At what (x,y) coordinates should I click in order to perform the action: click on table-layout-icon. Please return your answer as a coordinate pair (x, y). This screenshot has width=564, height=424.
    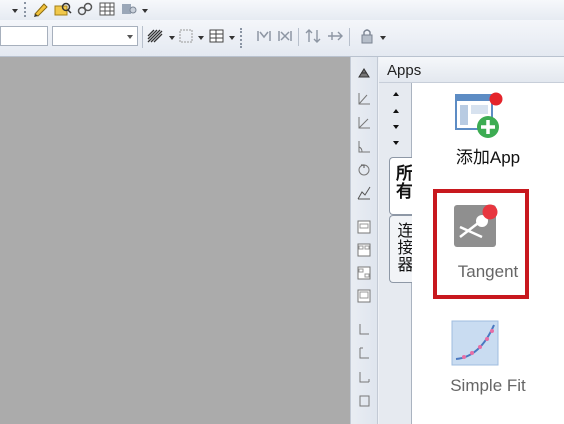
    Looking at the image, I should click on (217, 36).